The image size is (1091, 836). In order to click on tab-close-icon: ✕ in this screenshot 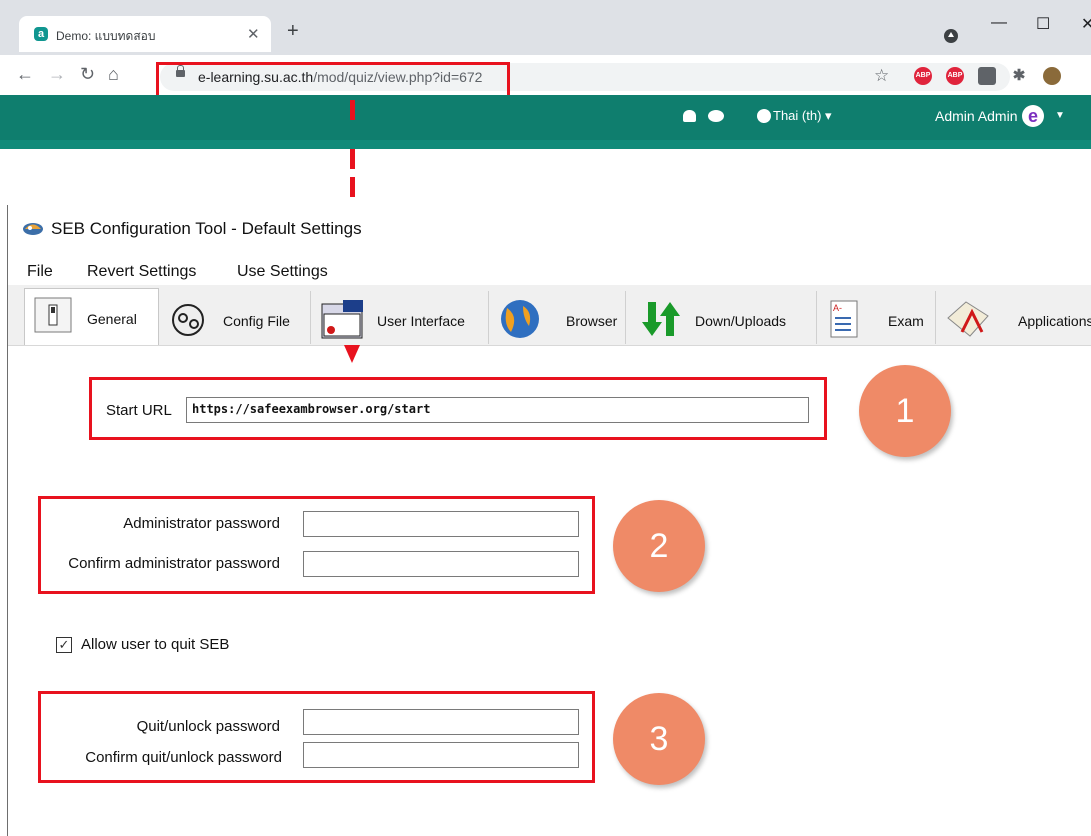, I will do `click(253, 34)`.